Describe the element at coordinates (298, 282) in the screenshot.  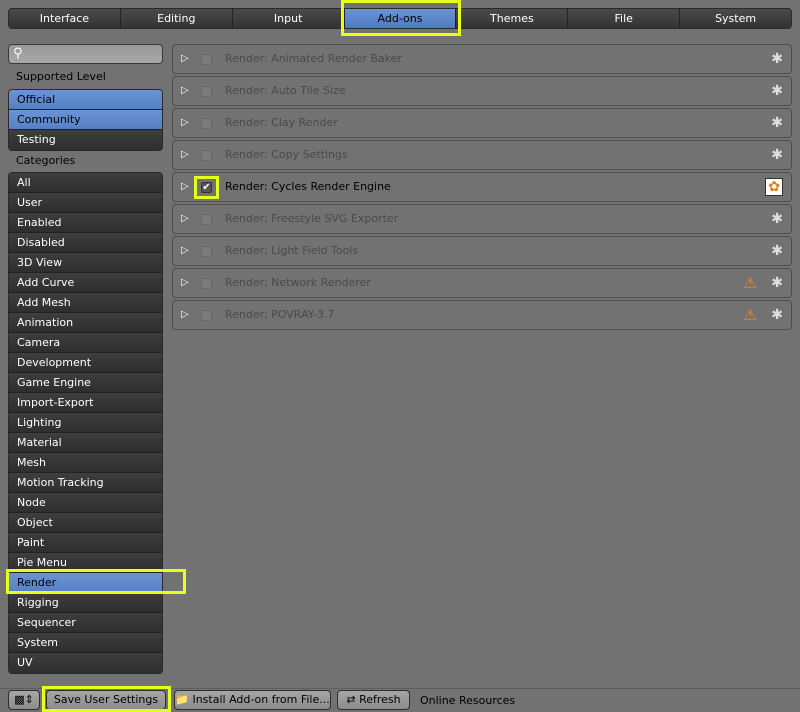
I see `addon-name: Render: Network Renderer` at that location.